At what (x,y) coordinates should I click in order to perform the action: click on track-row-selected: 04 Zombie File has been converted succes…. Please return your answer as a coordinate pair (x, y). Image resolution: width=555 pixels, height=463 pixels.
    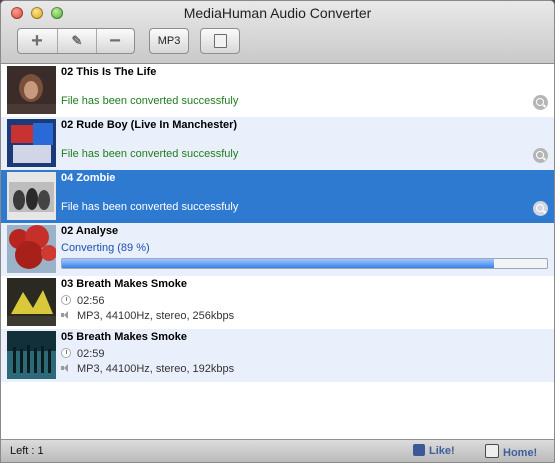
    Looking at the image, I should click on (277, 196).